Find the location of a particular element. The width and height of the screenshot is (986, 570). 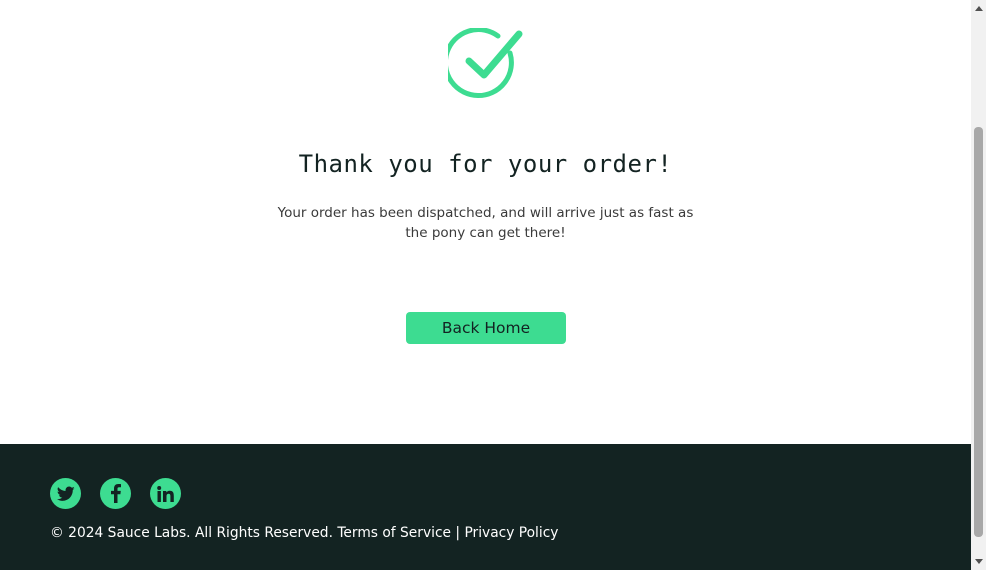

social-twitter-link is located at coordinates (65, 493).